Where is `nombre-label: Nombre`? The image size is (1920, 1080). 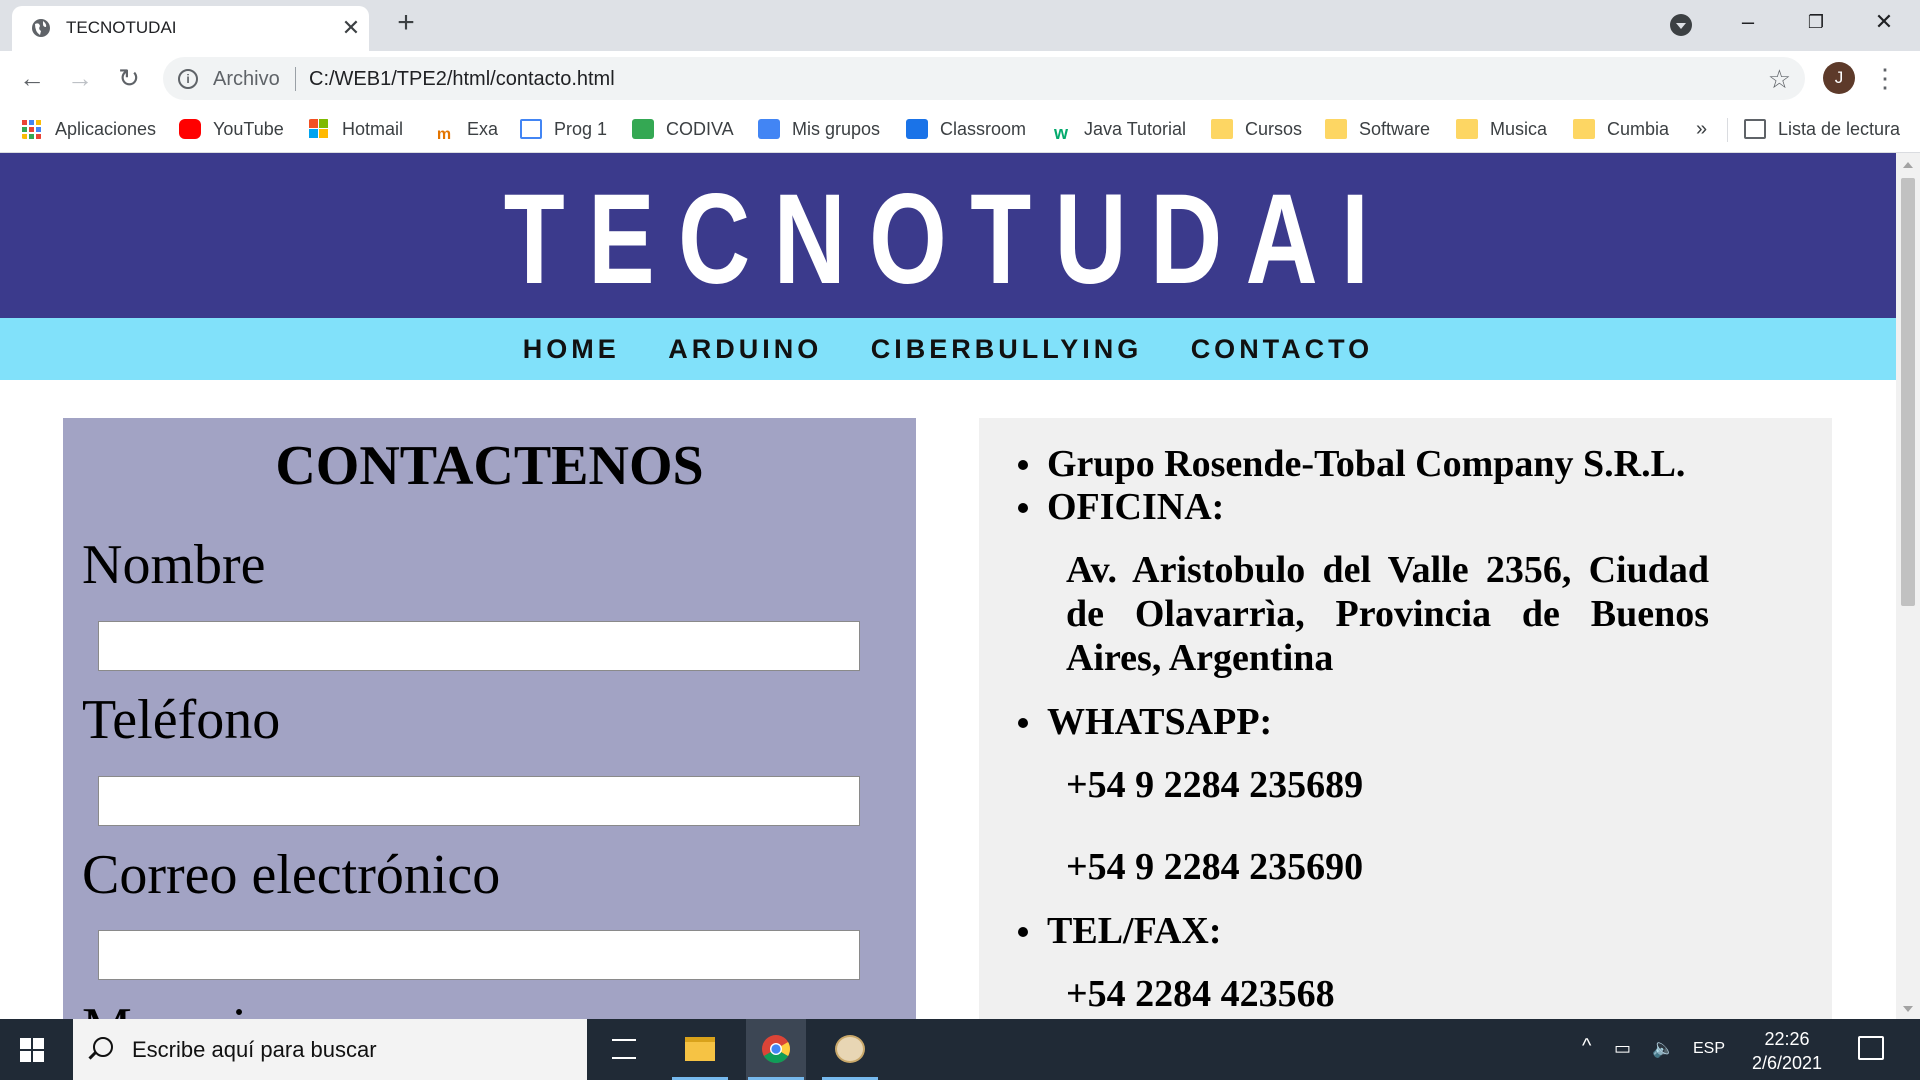
nombre-label: Nombre is located at coordinates (174, 565).